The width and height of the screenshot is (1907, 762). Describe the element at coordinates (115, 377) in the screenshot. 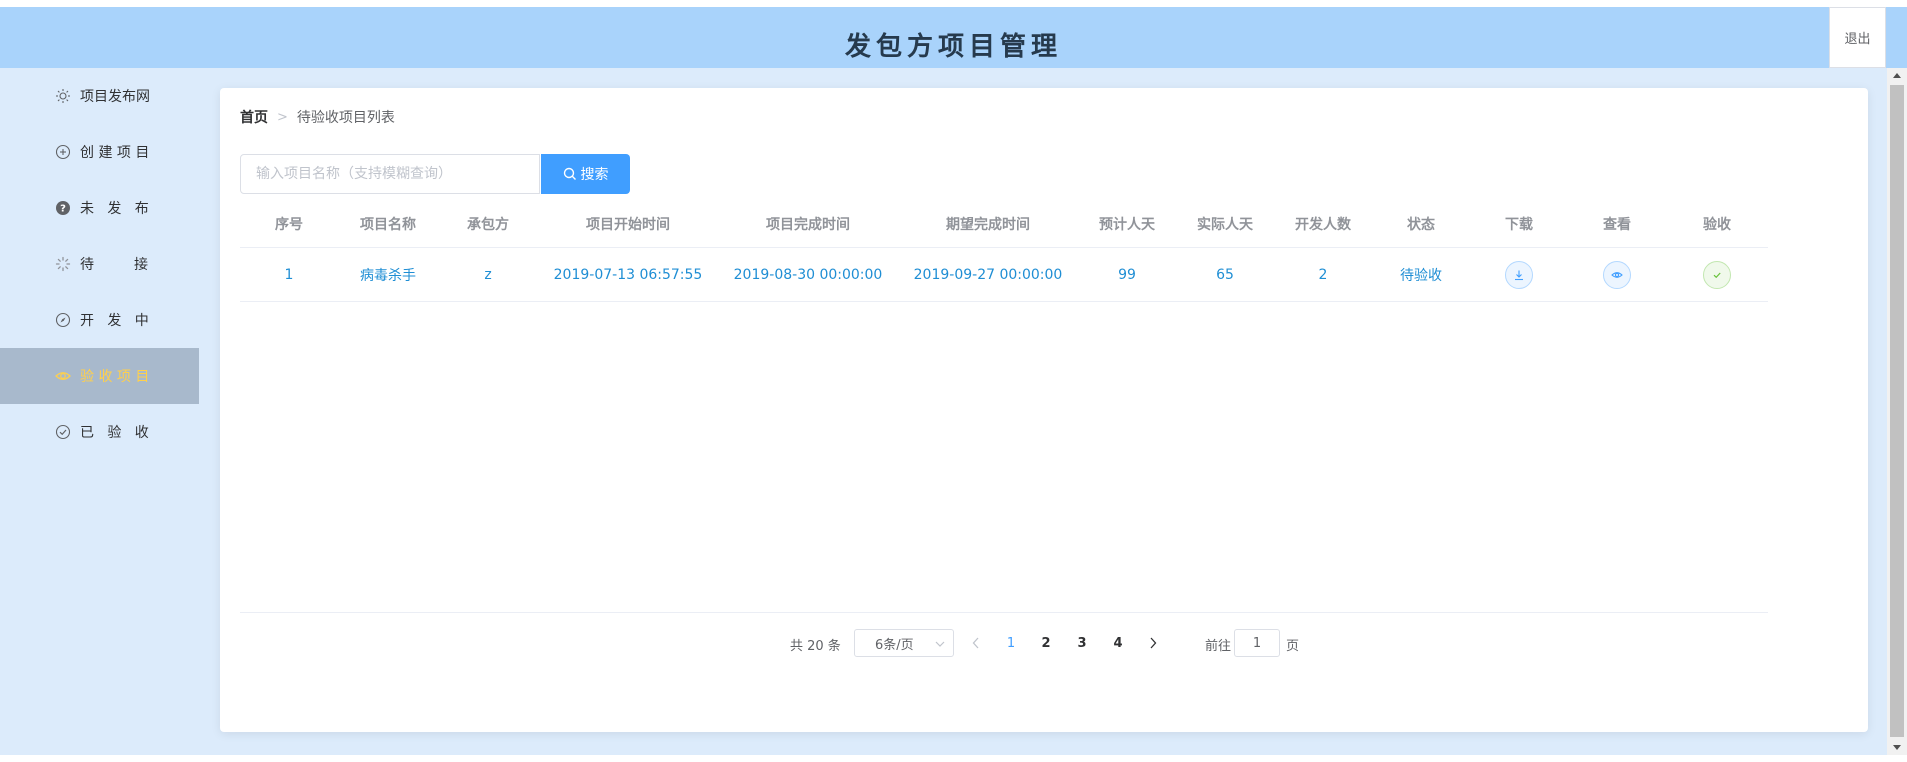

I see `sidebar-item-label: 验 收 项 目` at that location.